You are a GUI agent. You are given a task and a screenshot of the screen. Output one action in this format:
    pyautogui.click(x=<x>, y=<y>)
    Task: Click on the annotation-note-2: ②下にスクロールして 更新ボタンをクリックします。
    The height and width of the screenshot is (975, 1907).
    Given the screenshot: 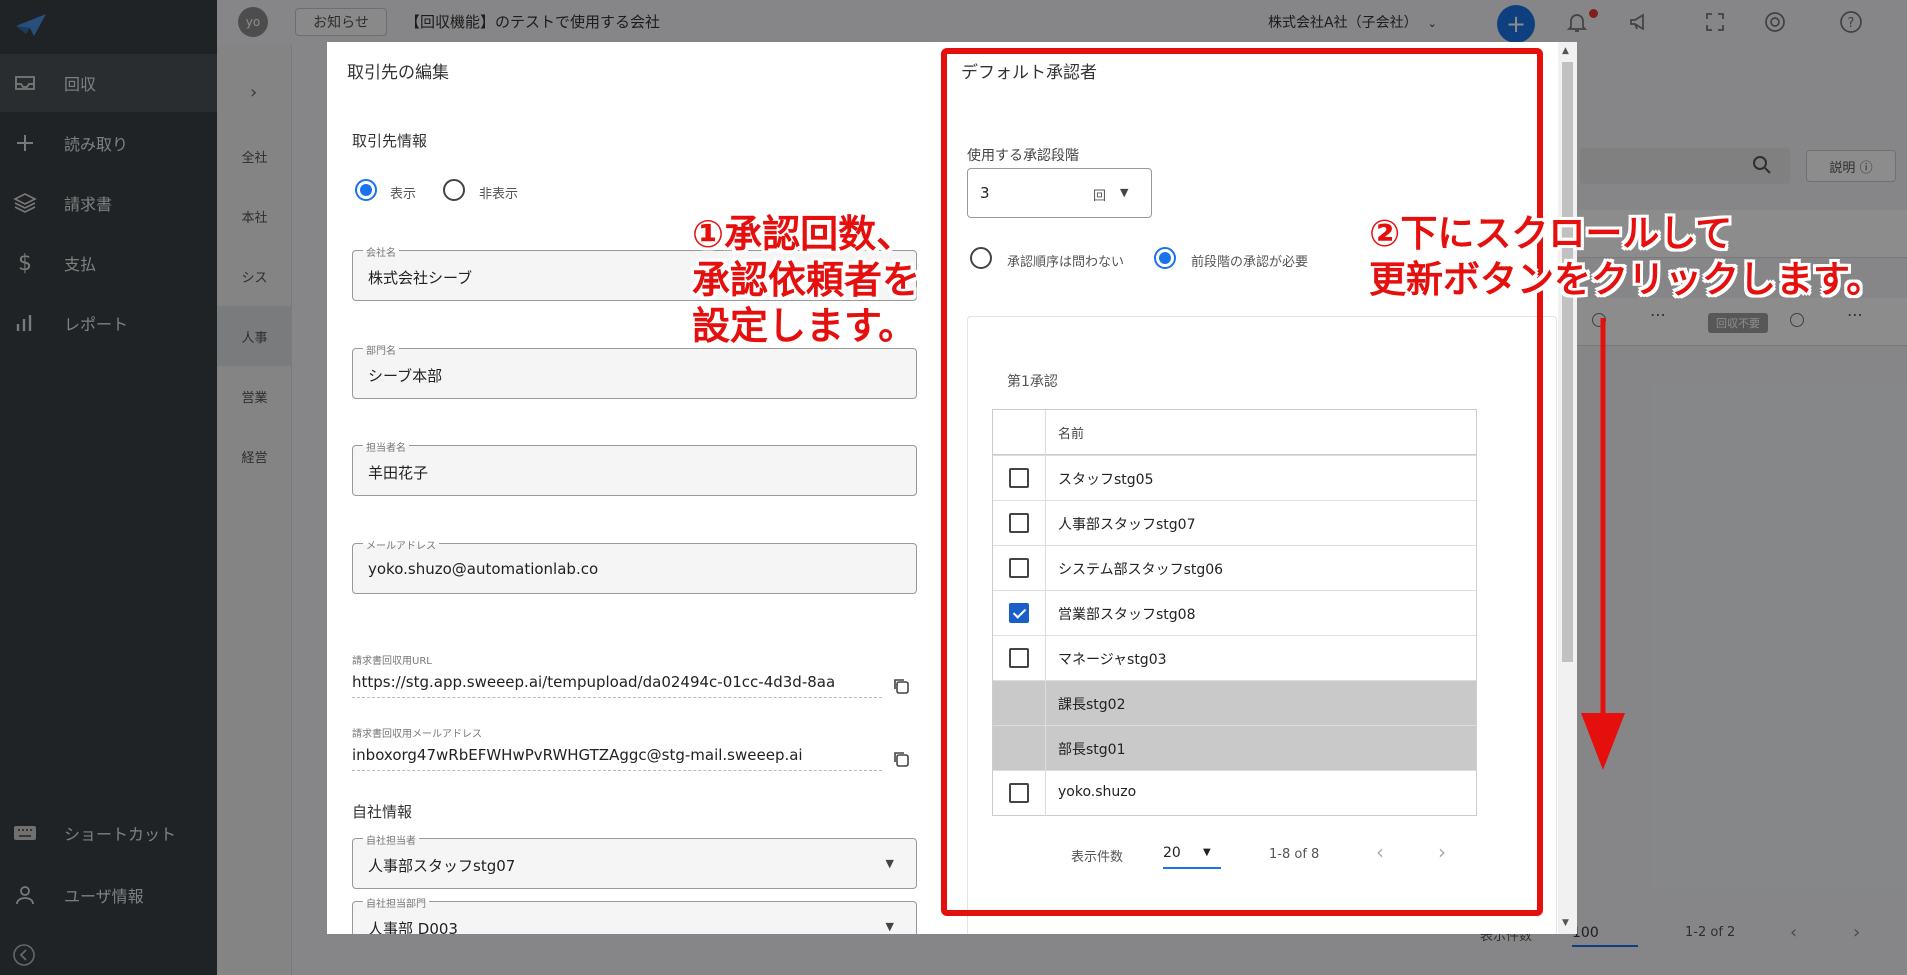 What is the action you would take?
    pyautogui.click(x=1626, y=257)
    